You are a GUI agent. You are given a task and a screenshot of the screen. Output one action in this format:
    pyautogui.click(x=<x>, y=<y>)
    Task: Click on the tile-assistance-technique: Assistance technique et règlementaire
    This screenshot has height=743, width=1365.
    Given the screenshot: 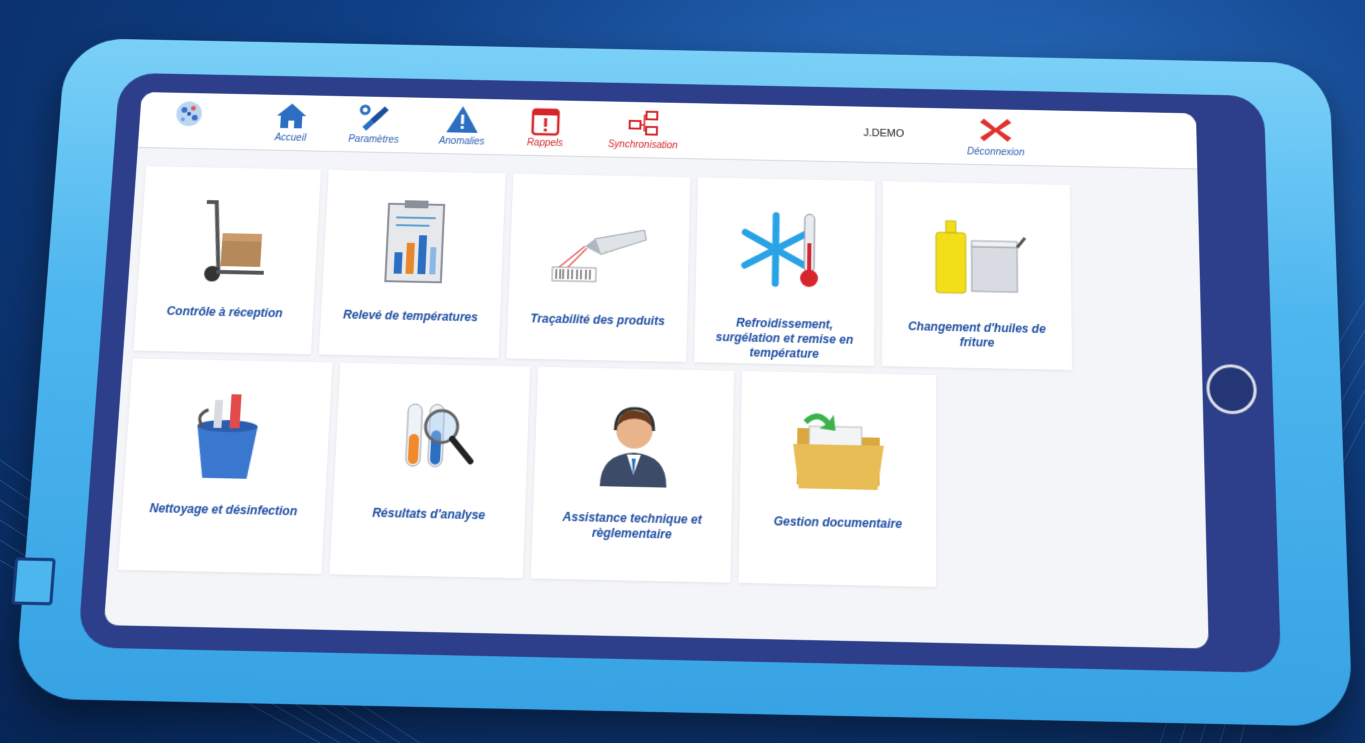 What is the action you would take?
    pyautogui.click(x=632, y=474)
    